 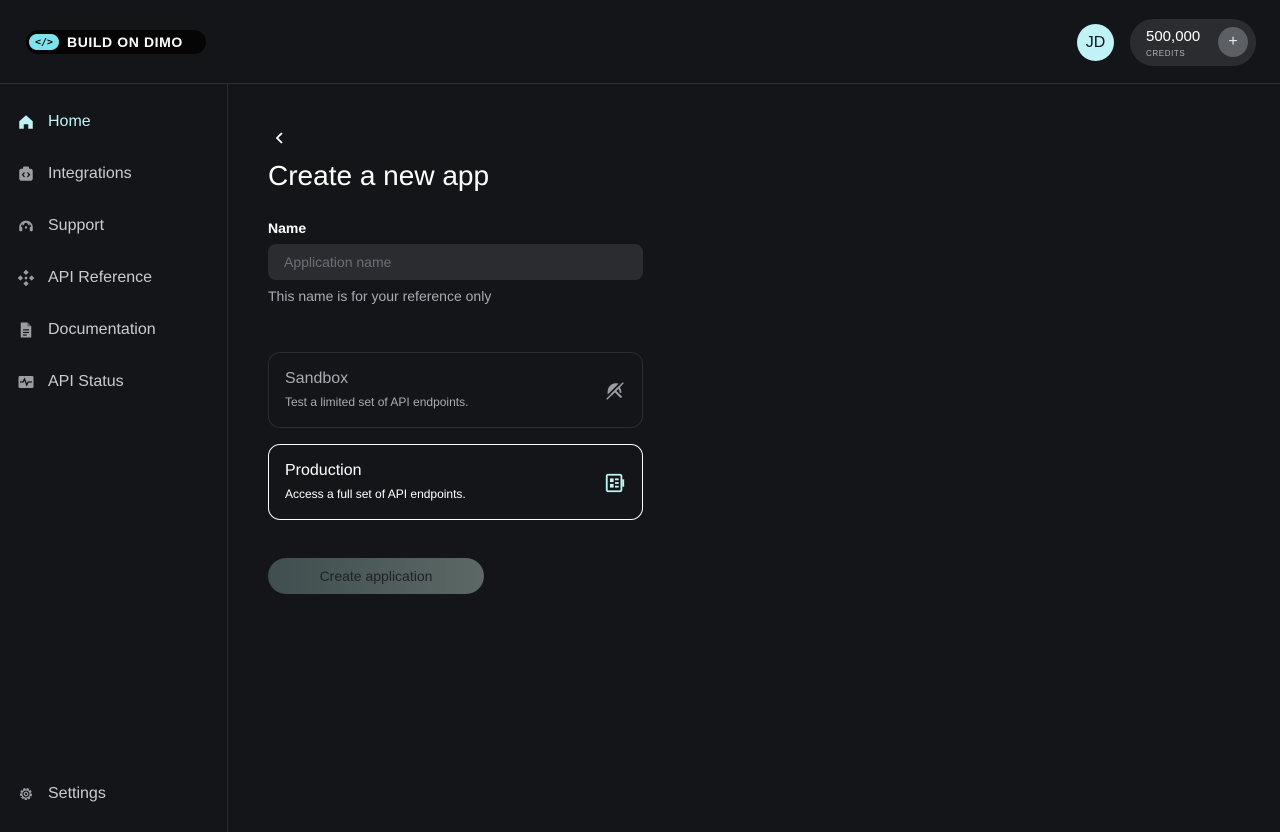 I want to click on headset-icon, so click(x=26, y=226).